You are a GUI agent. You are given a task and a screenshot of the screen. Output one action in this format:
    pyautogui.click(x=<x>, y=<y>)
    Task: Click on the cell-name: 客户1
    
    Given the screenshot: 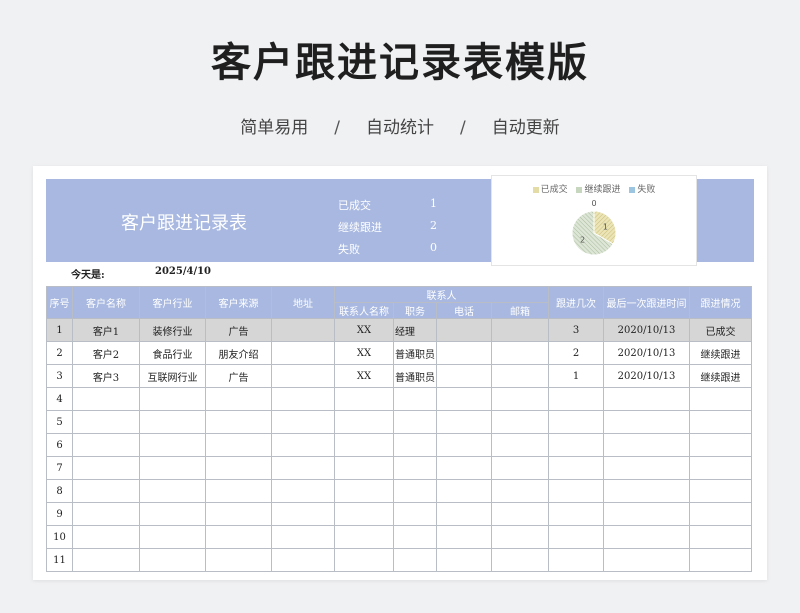 What is the action you would take?
    pyautogui.click(x=106, y=330)
    